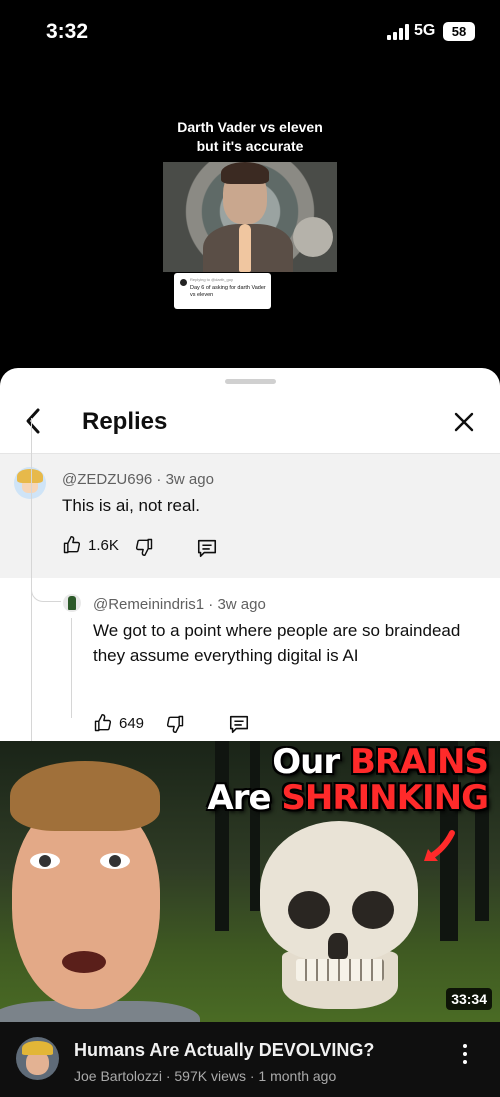 The image size is (500, 1097). What do you see at coordinates (107, 479) in the screenshot?
I see `comment-author: @ZEDZU696` at bounding box center [107, 479].